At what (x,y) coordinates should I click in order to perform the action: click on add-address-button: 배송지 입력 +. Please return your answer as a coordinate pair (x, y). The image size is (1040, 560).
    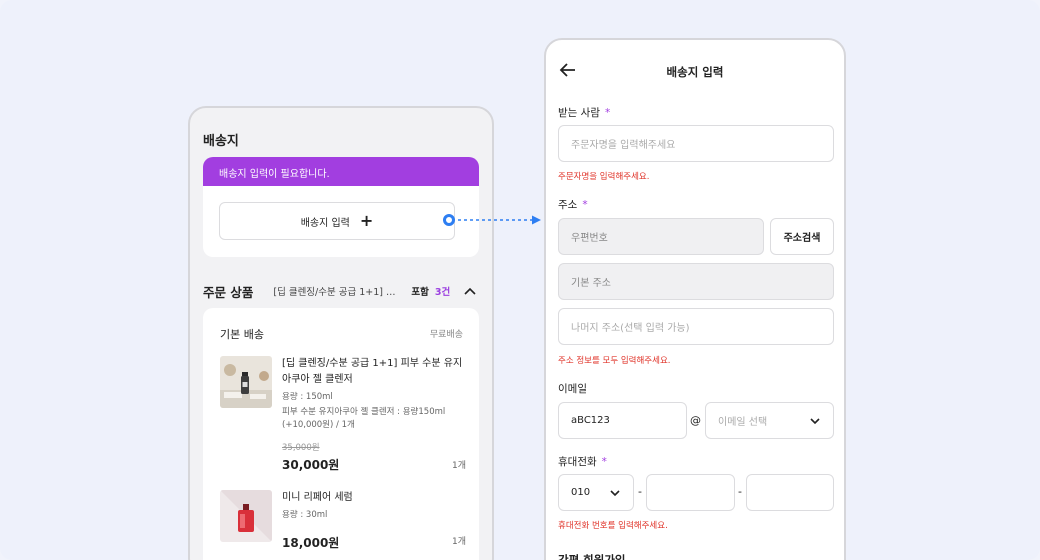
    Looking at the image, I should click on (337, 221).